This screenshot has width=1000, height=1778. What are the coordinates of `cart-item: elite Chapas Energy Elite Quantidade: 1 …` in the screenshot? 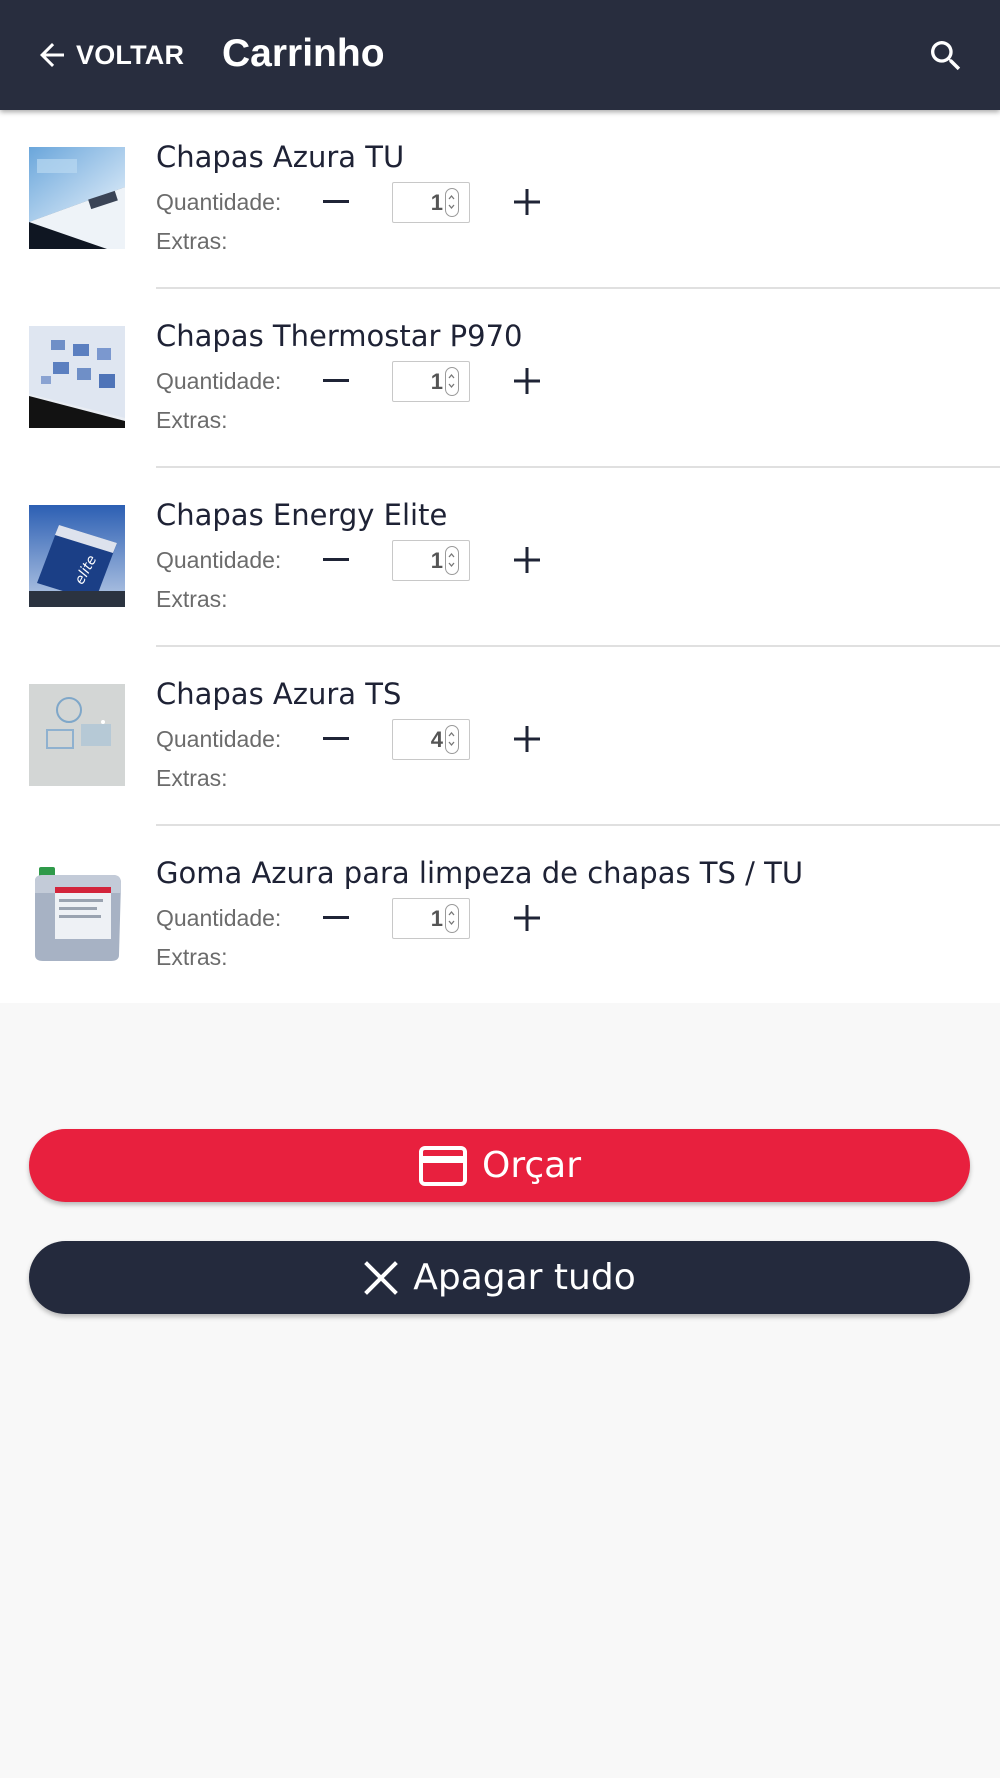 It's located at (500, 557).